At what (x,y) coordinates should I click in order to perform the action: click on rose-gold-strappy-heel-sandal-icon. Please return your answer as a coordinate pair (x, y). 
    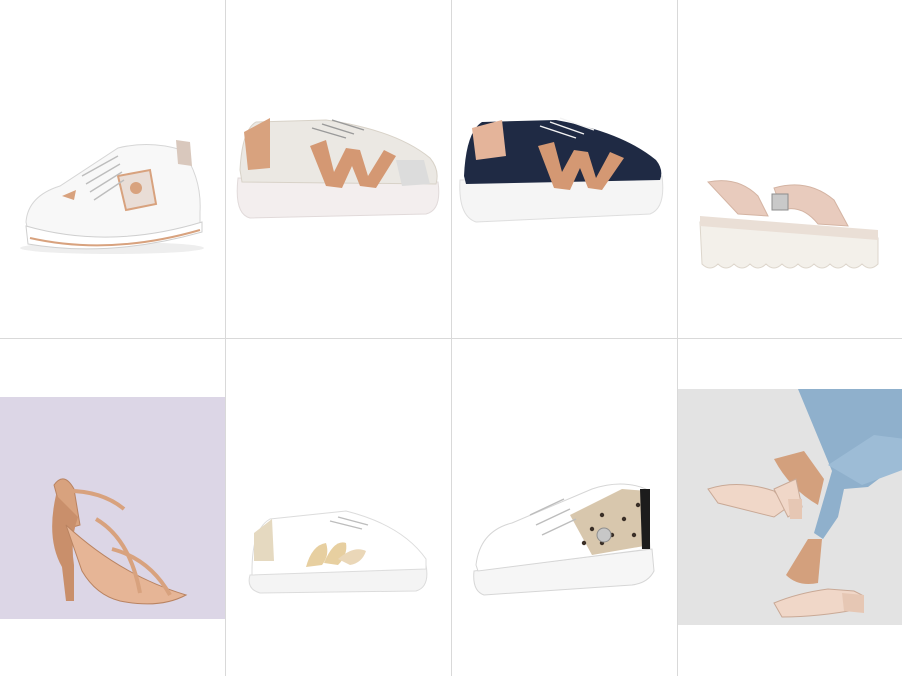
    Looking at the image, I should click on (120, 541).